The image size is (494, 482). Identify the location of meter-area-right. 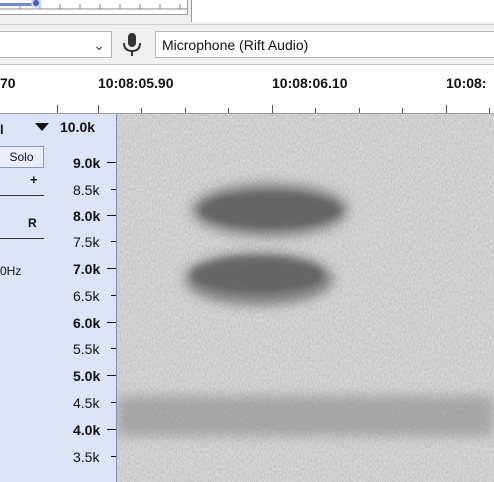
(342, 11).